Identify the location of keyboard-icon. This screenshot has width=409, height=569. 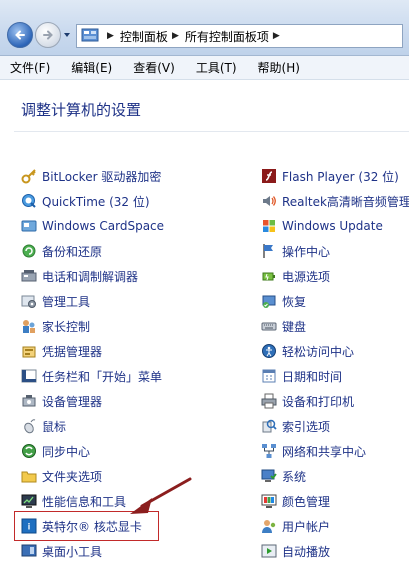
(269, 326).